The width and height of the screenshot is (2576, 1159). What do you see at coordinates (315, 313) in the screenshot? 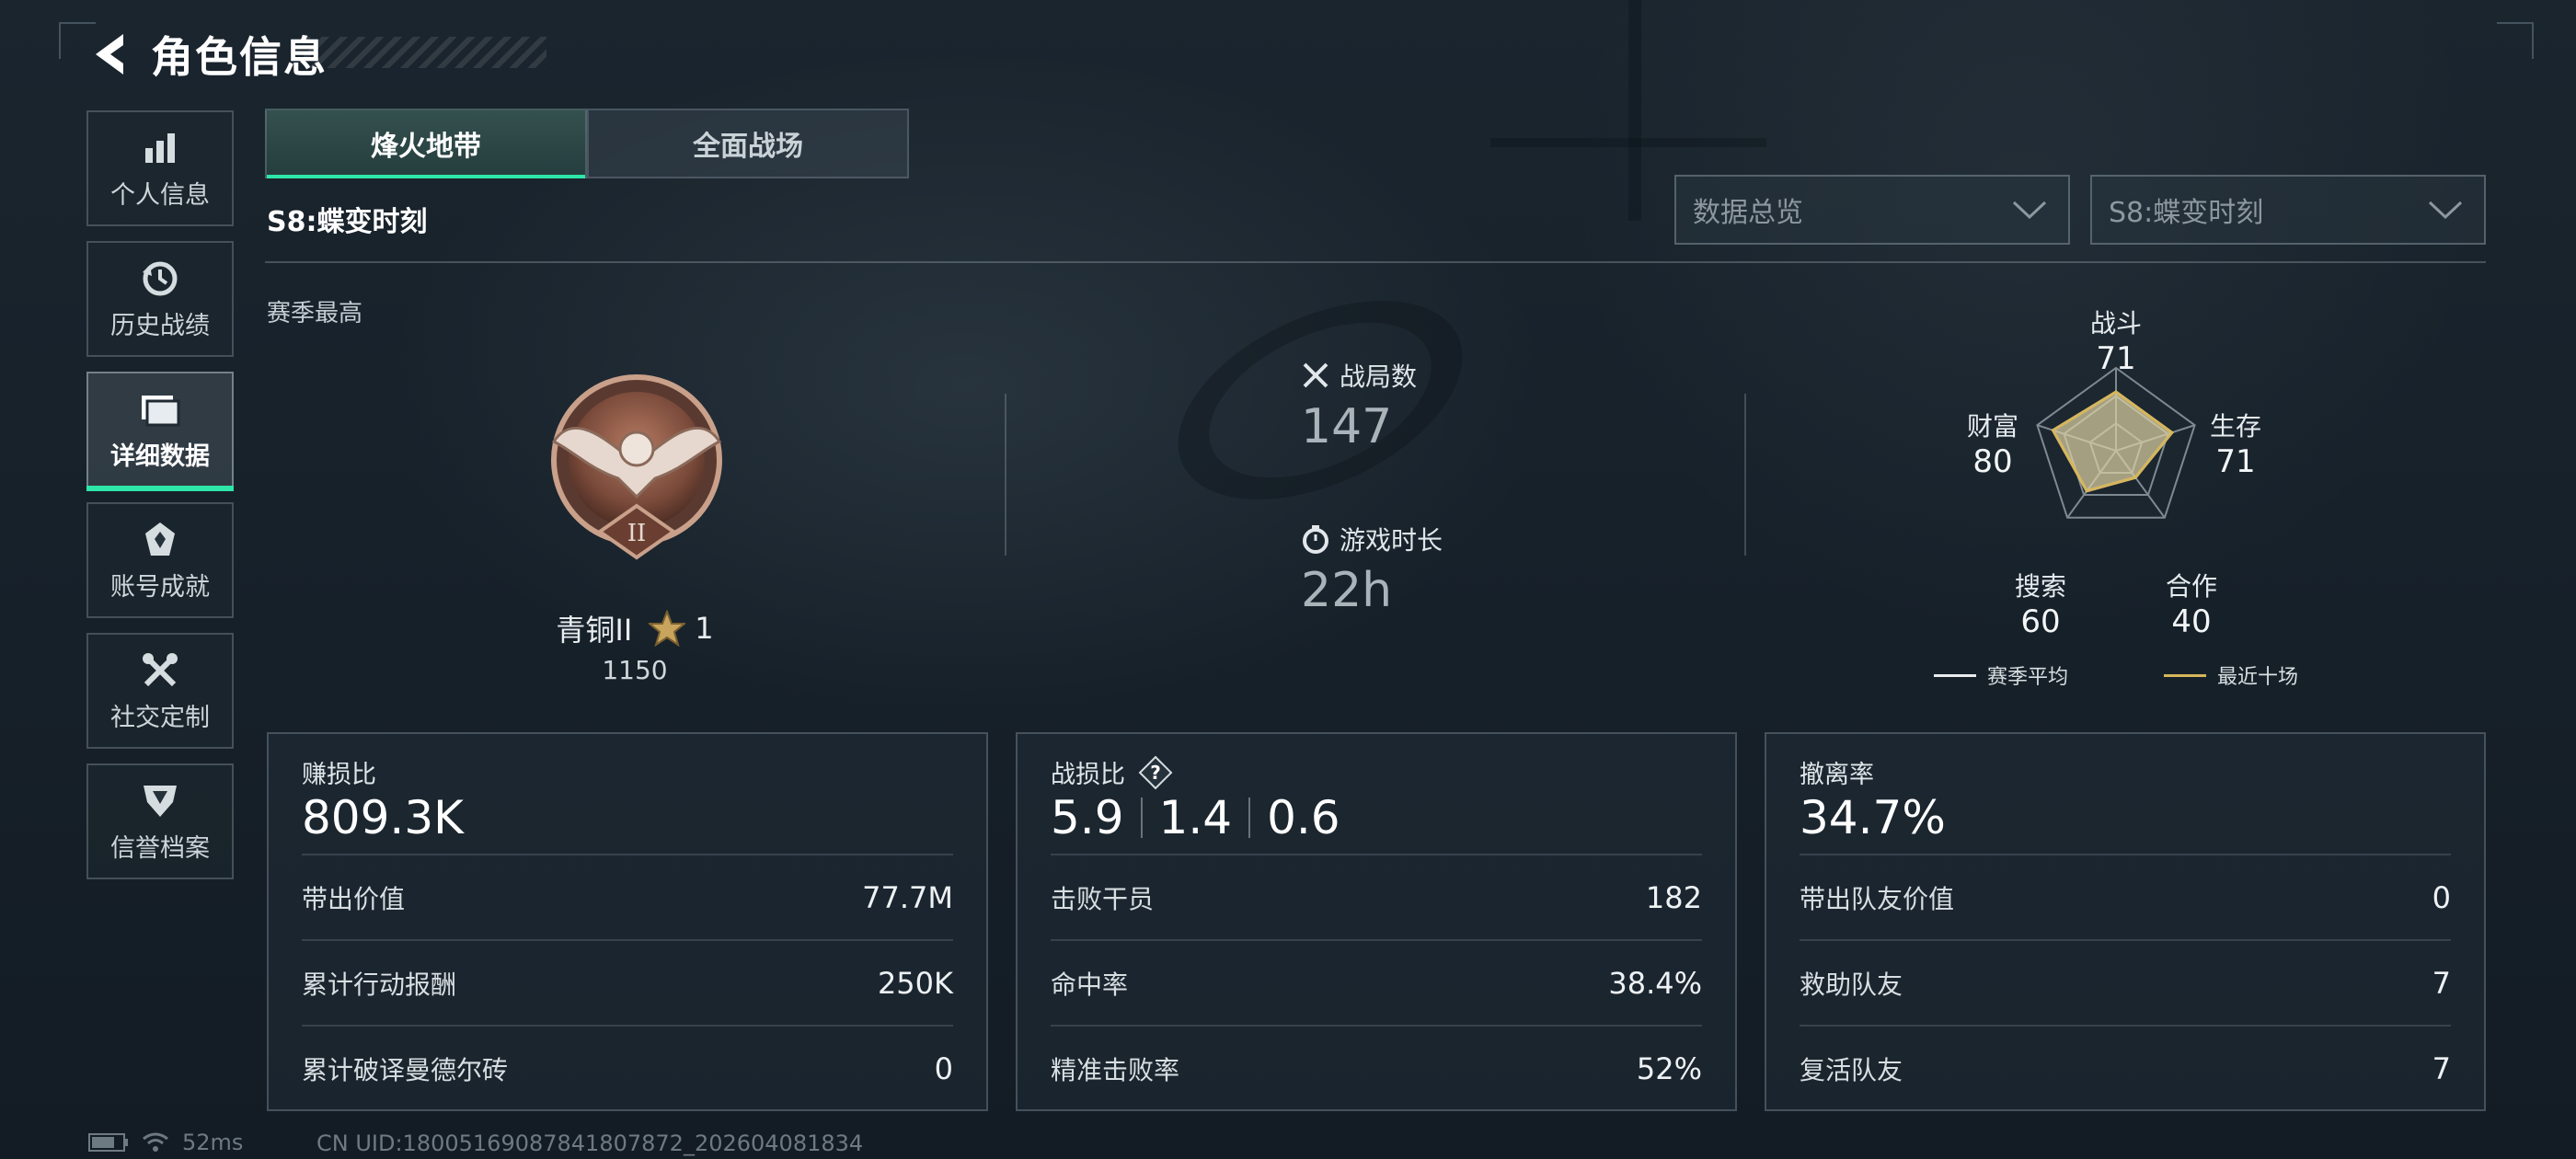
I see `season-best-label: 赛季最高` at bounding box center [315, 313].